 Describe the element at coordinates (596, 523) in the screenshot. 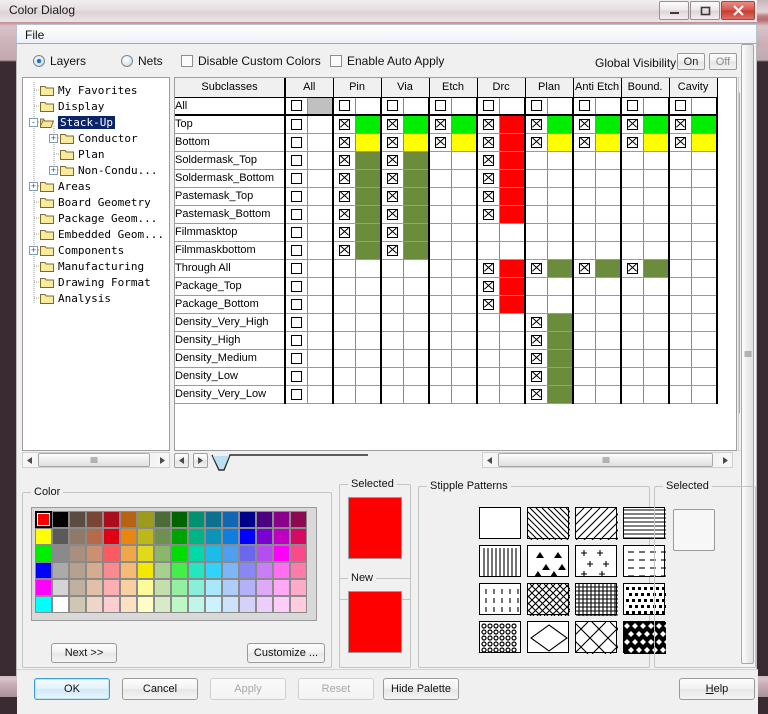

I see `stipple-diagonal-lines-wide` at that location.